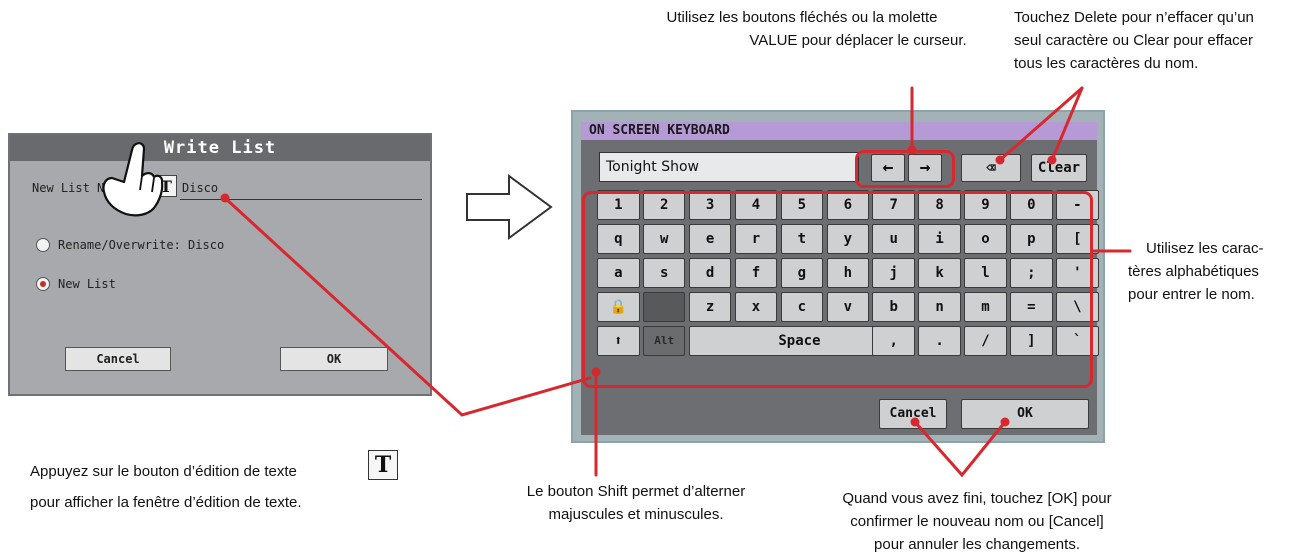 This screenshot has width=1312, height=559. I want to click on radio-rename-label: Rename/Overwrite: Disco, so click(141, 245).